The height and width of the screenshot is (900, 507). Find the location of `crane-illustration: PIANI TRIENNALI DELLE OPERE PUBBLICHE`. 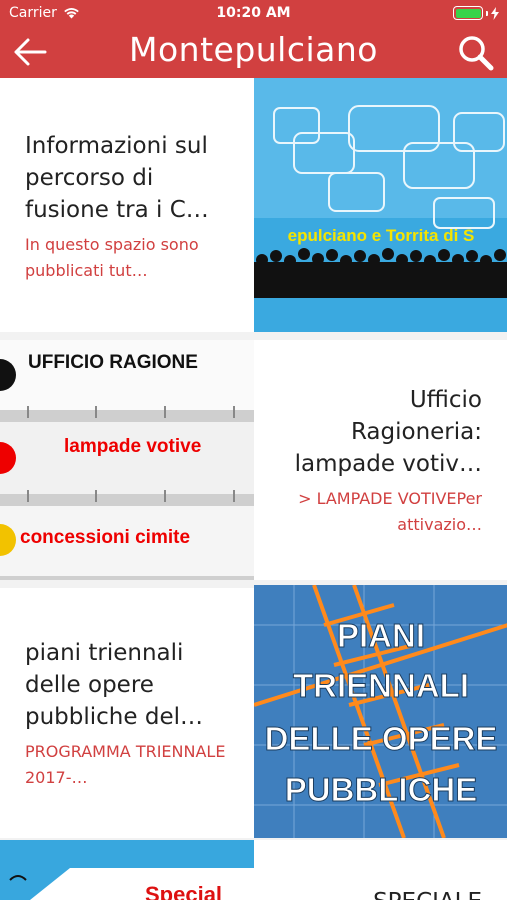

crane-illustration: PIANI TRIENNALI DELLE OPERE PUBBLICHE is located at coordinates (380, 711).